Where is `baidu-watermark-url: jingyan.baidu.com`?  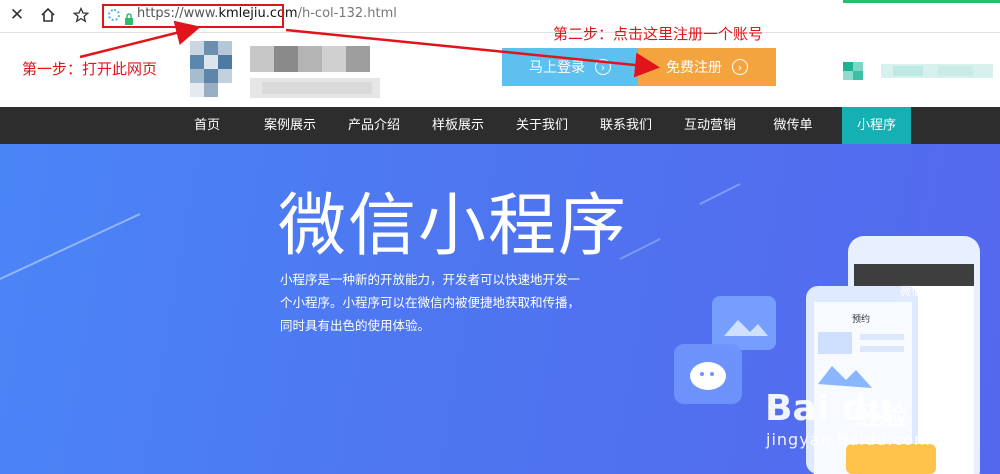 baidu-watermark-url: jingyan.baidu.com is located at coordinates (848, 439).